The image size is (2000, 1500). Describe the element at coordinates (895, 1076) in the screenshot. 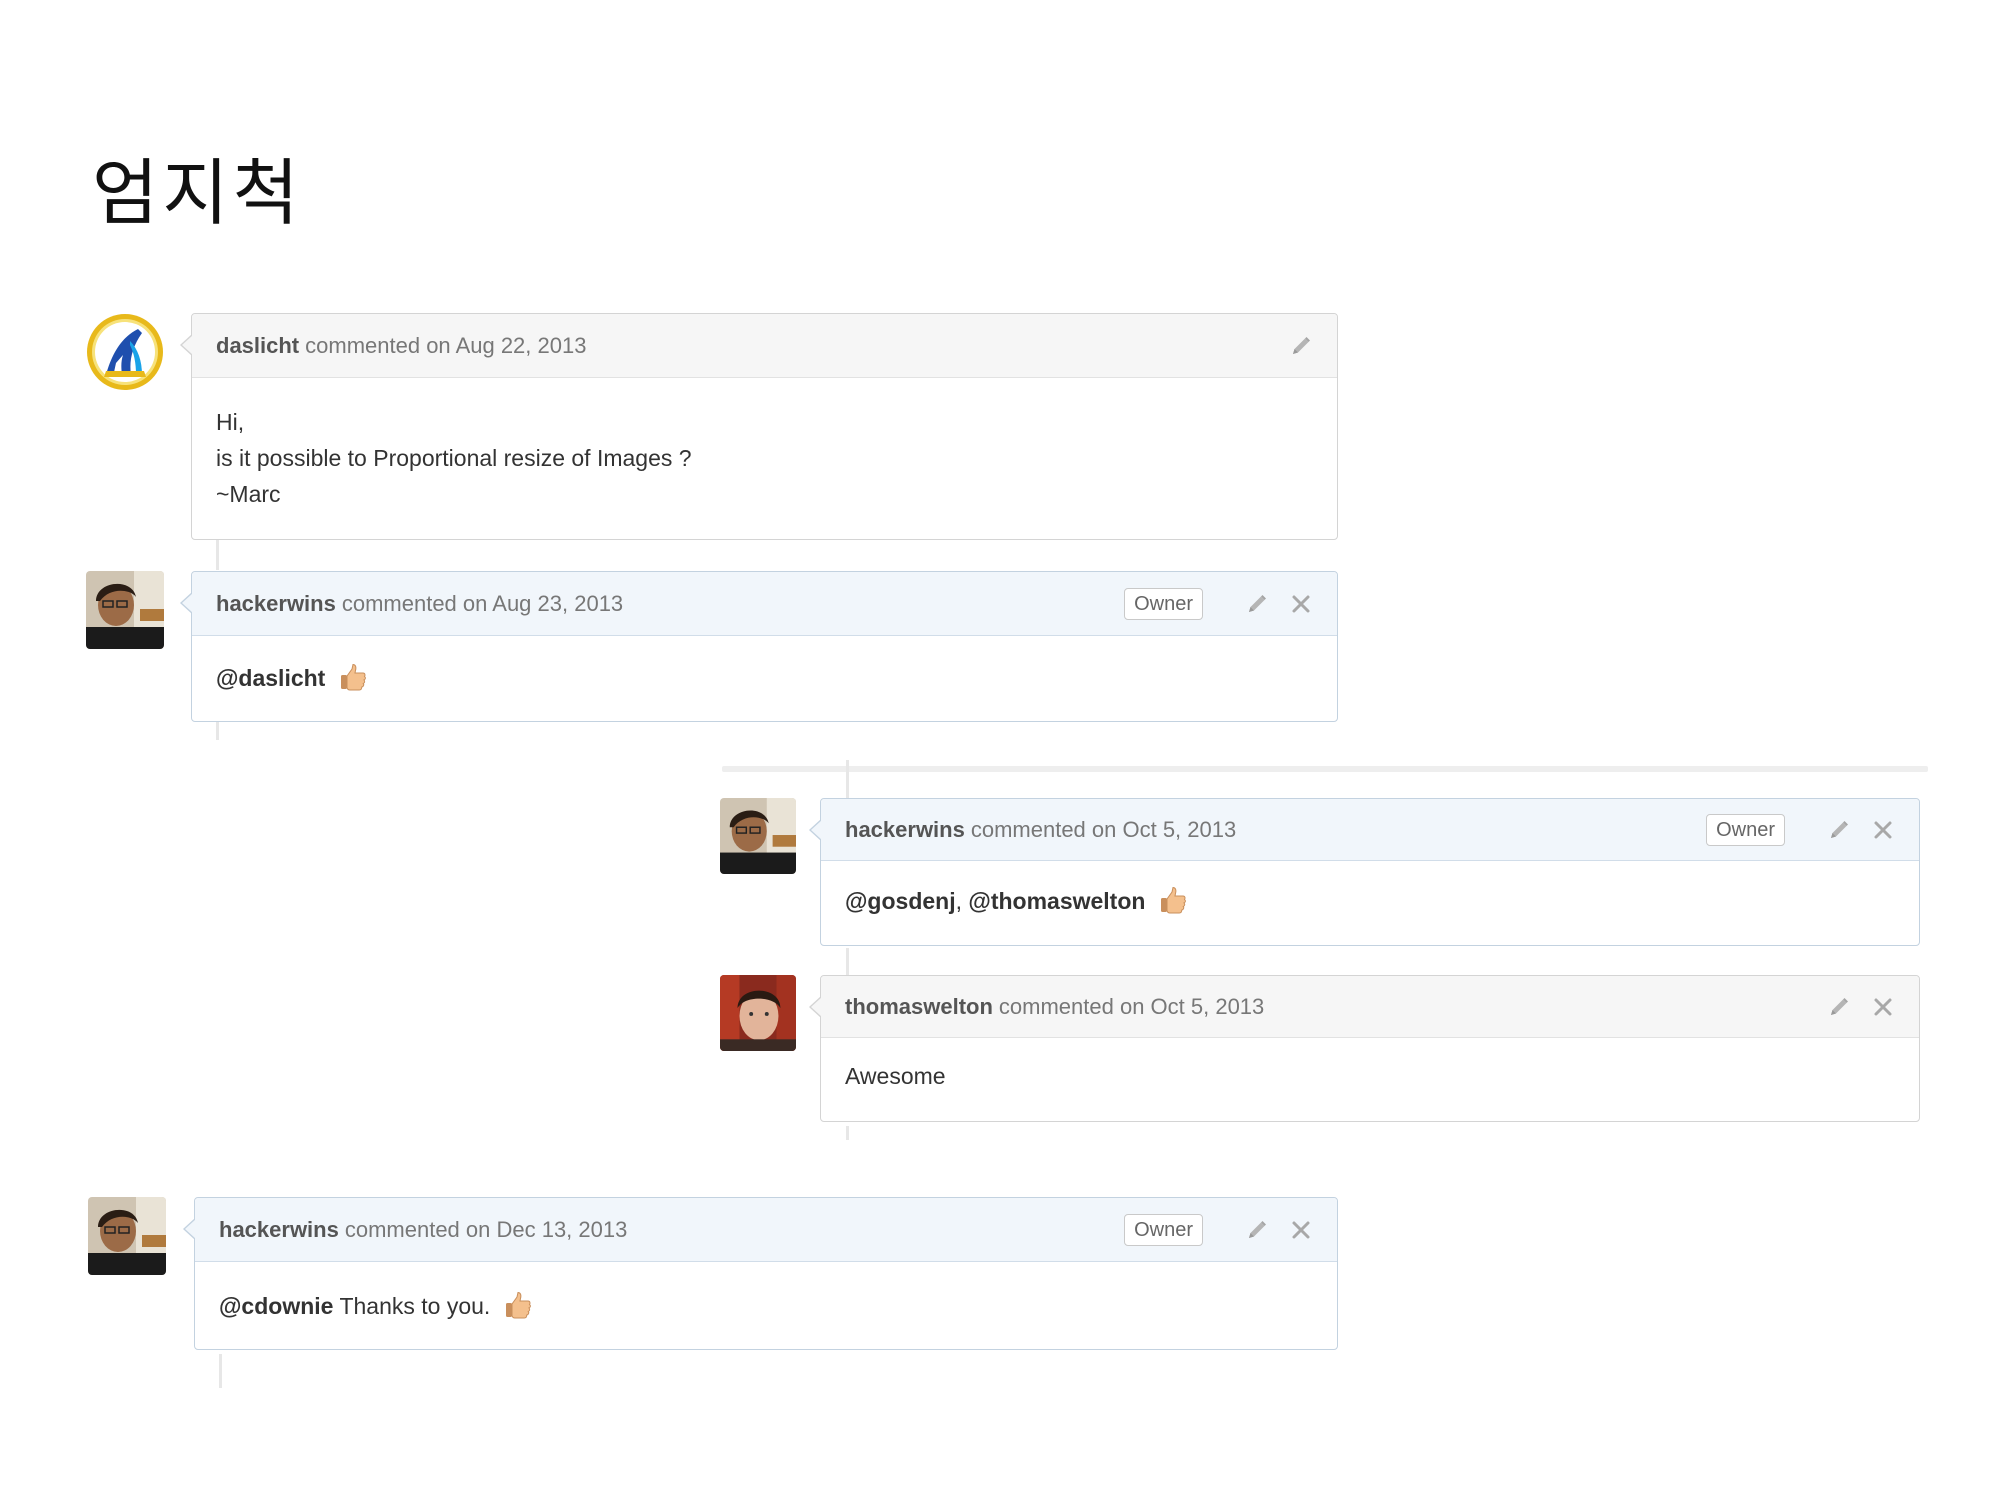

I see `comment-text: Awesome` at that location.